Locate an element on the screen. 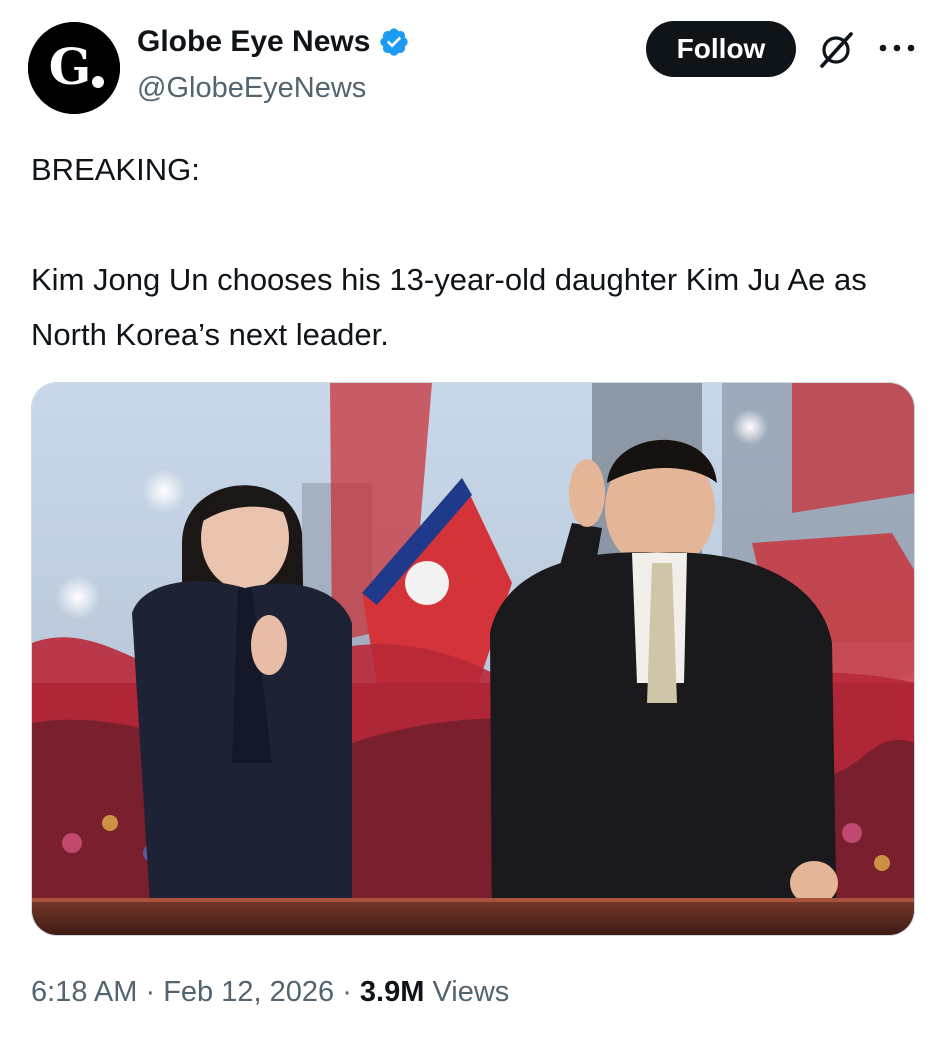 This screenshot has height=1044, width=947. tweet-meta: 6:18 AM · Feb 12, 2026 · 3.9M Views is located at coordinates (270, 992).